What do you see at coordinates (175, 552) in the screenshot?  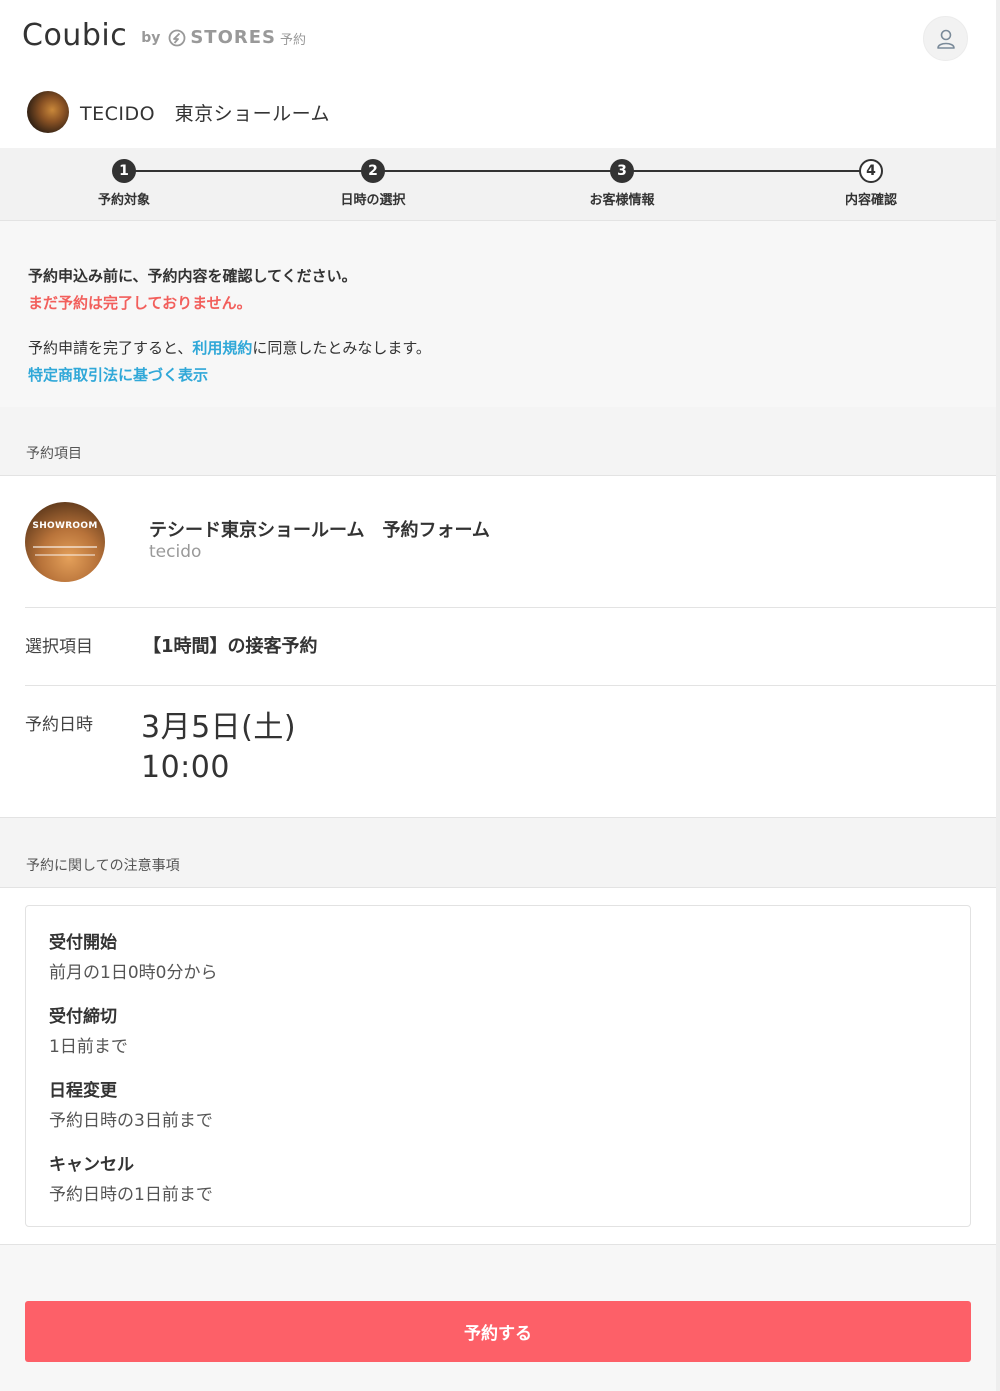 I see `item-subtitle: tecido` at bounding box center [175, 552].